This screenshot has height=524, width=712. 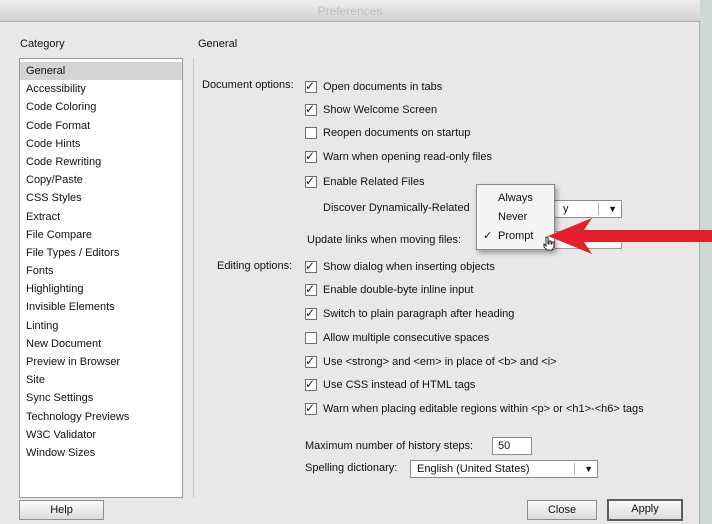 What do you see at coordinates (101, 453) in the screenshot?
I see `category-item-window-sizes: Window Sizes` at bounding box center [101, 453].